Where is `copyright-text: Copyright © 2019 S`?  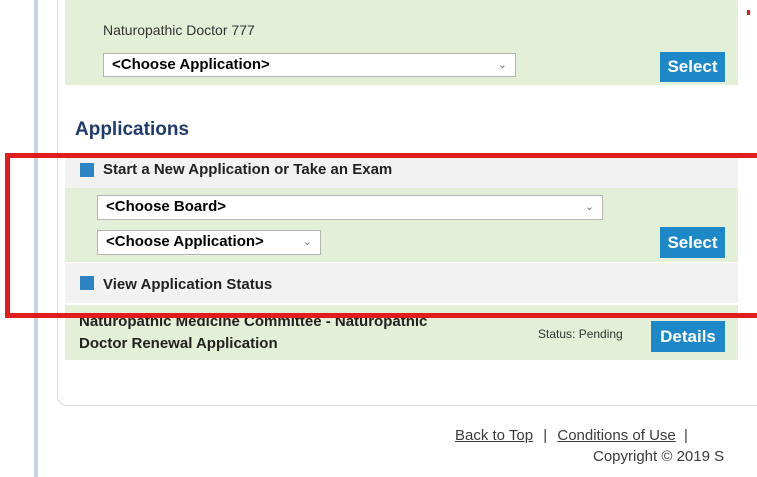
copyright-text: Copyright © 2019 S is located at coordinates (659, 456).